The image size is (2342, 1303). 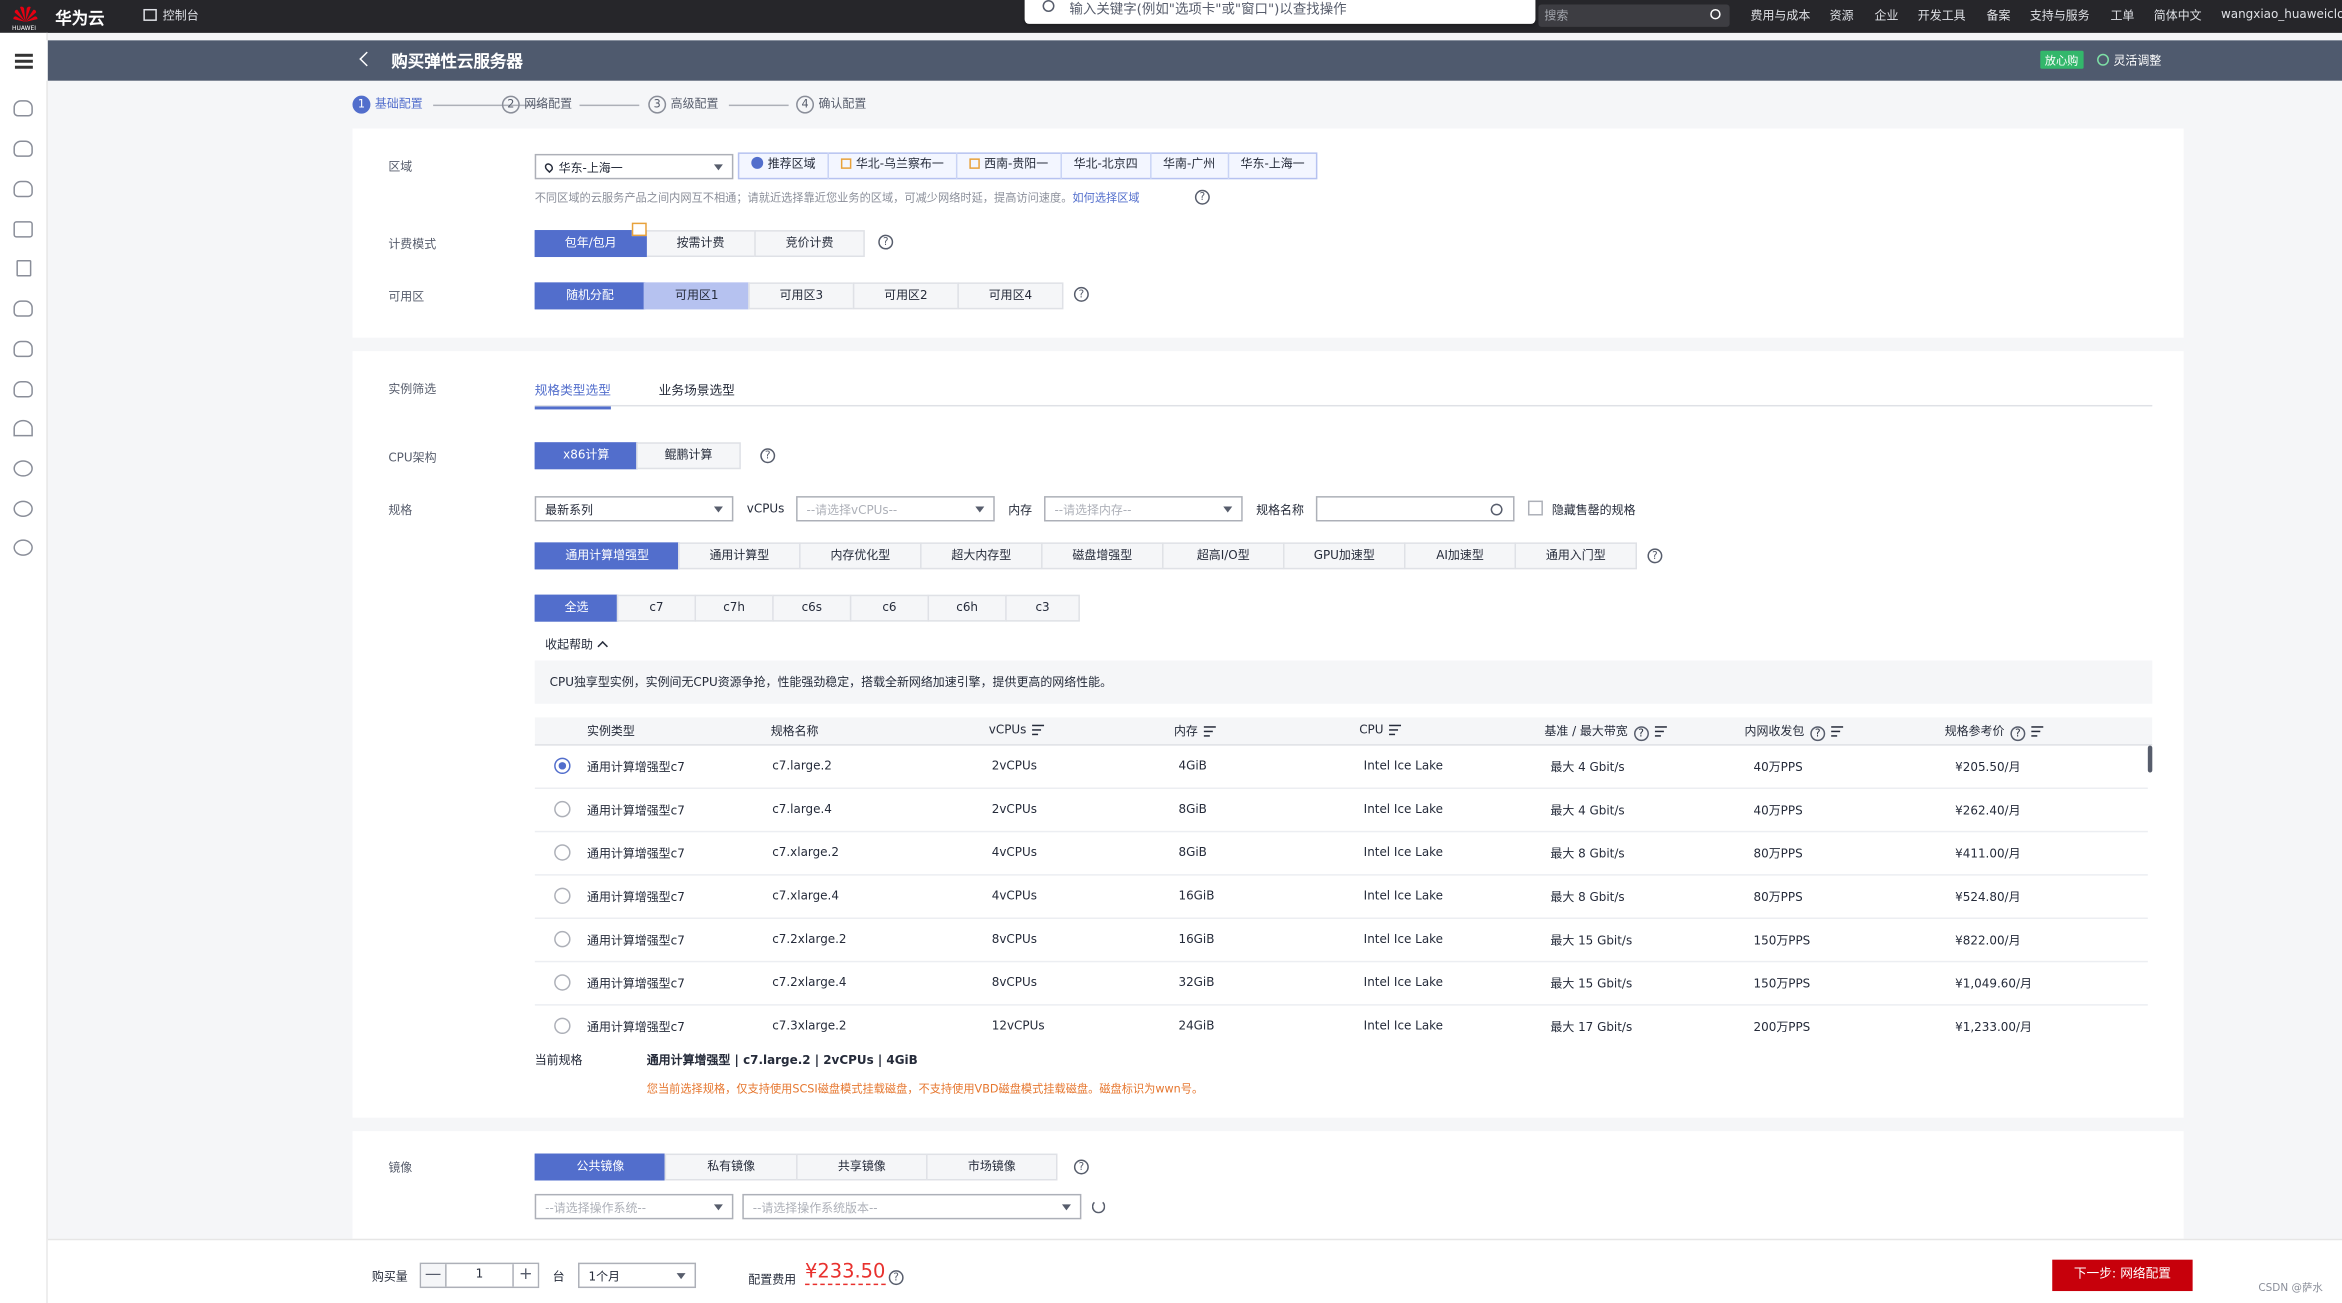 I want to click on type-disk-enhanced-button: 磁盘增强型, so click(x=1102, y=556).